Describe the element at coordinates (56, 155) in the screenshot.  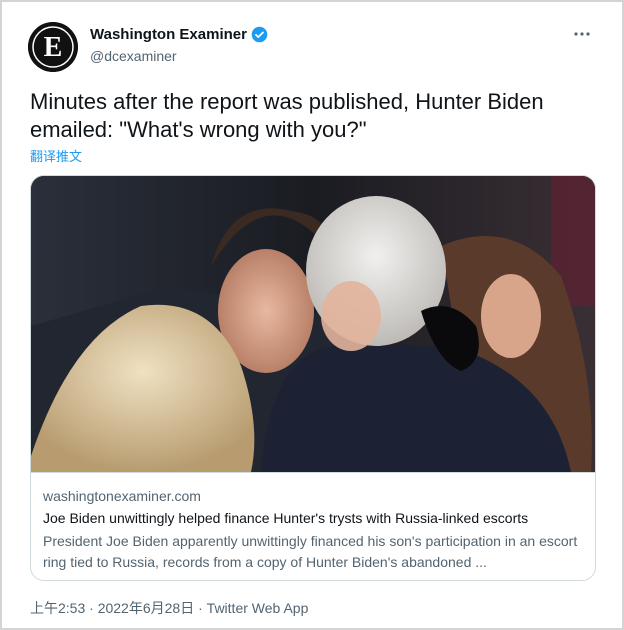
I see `translate-tweet-link: 翻译推文` at that location.